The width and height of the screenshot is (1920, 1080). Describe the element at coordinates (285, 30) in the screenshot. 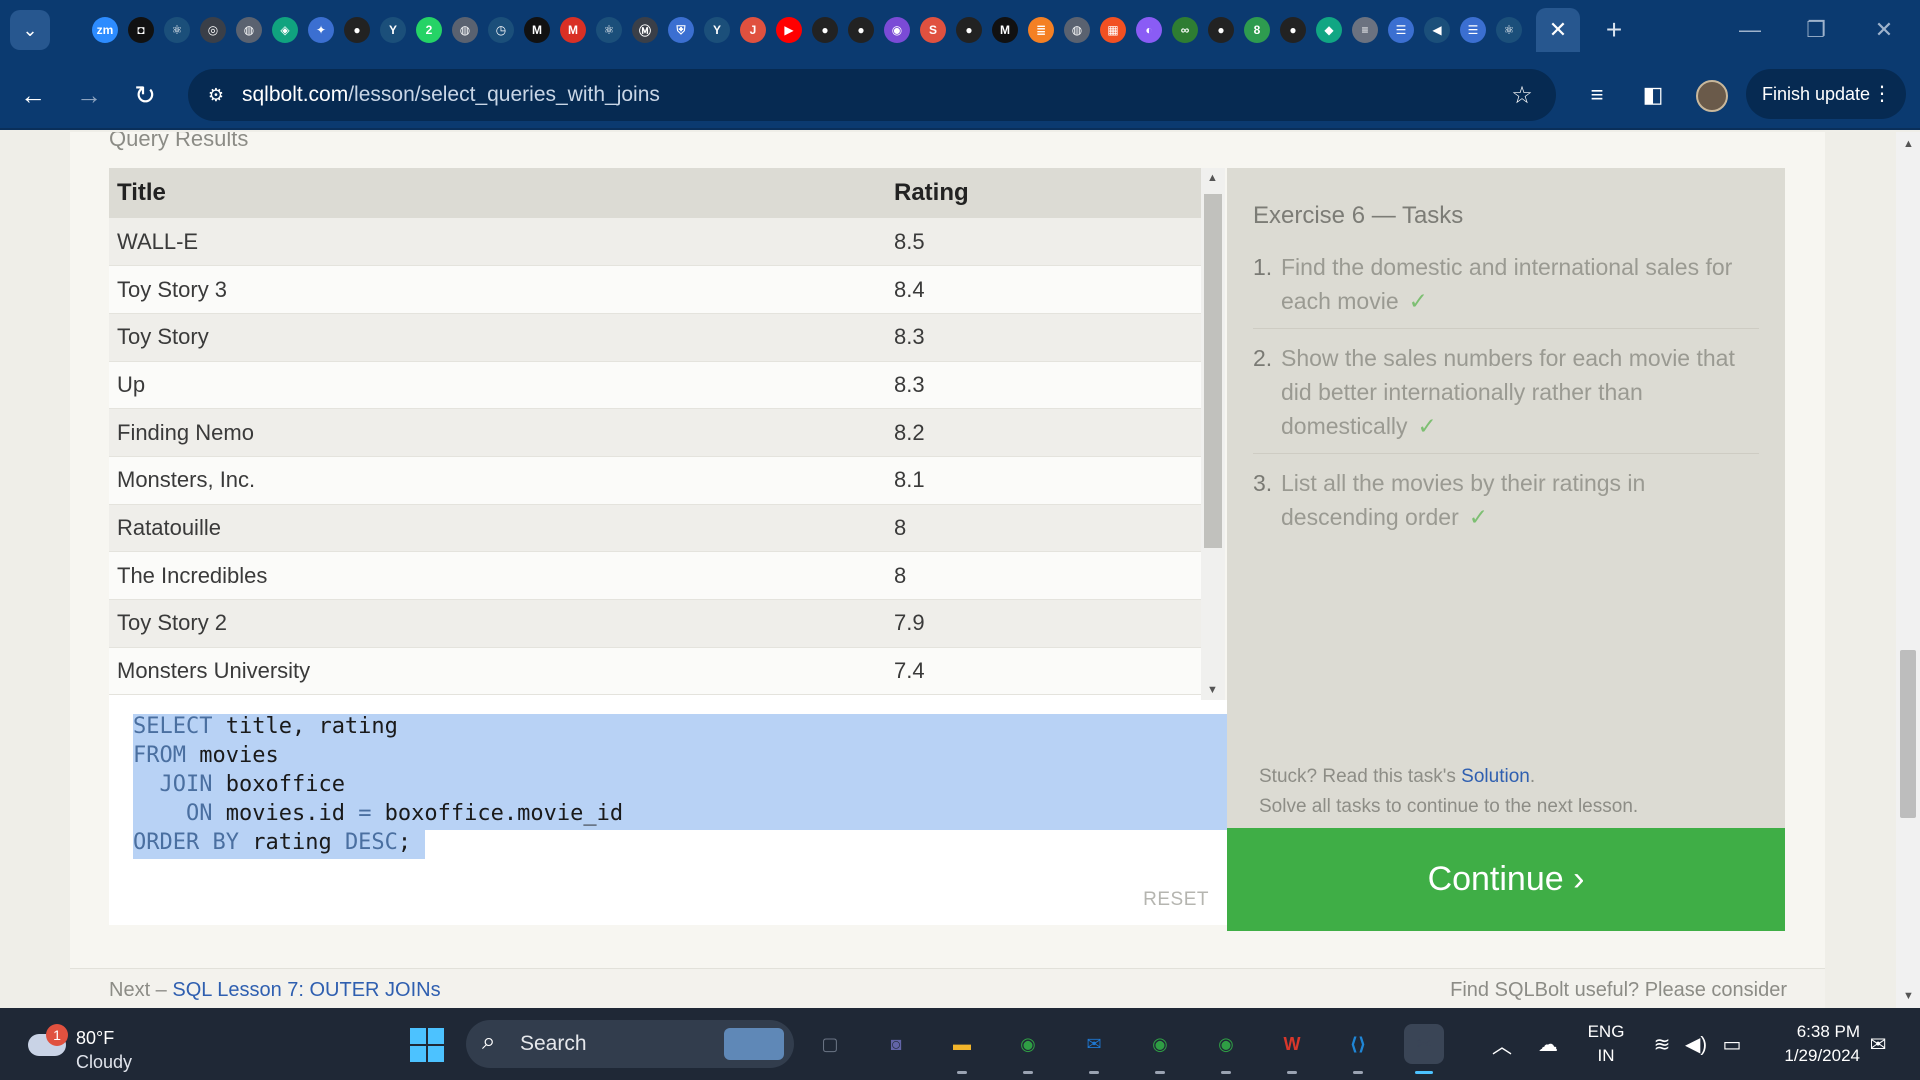

I see `chatgpt-icon: ◈` at that location.